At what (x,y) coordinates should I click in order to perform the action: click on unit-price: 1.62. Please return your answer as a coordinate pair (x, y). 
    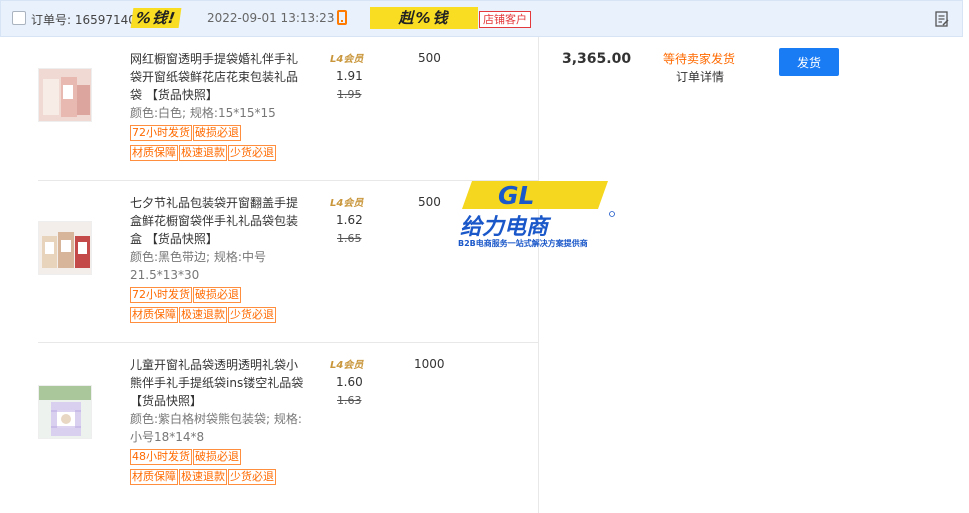
    Looking at the image, I should click on (349, 220).